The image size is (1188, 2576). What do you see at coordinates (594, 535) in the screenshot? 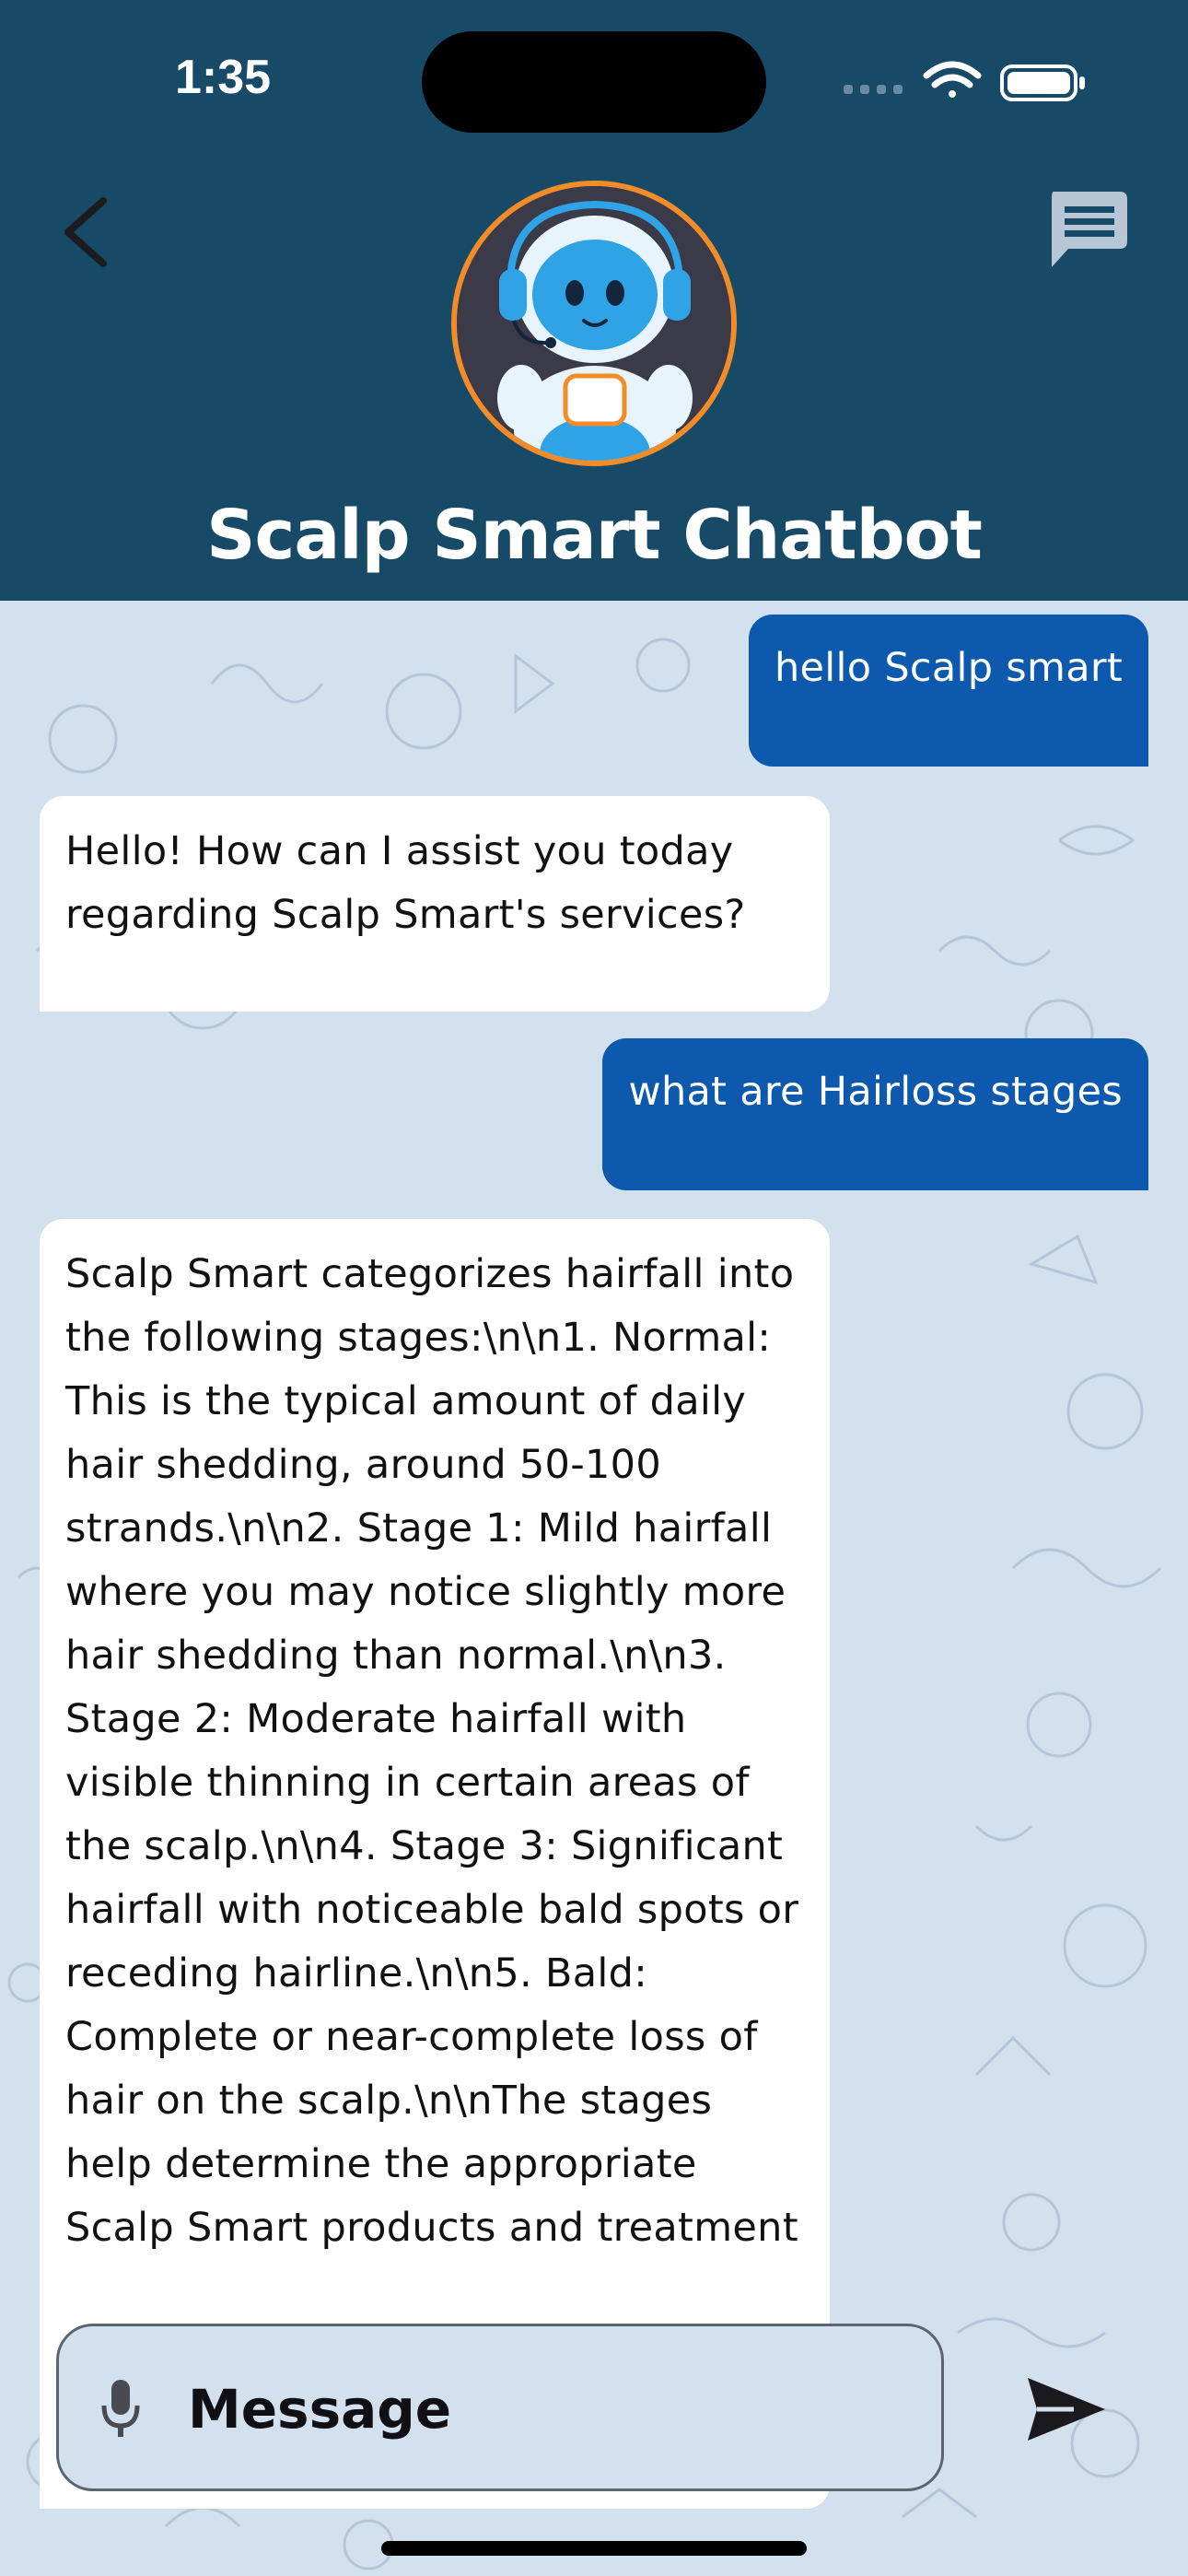
I see `page-title: Scalp Smart Chatbot` at bounding box center [594, 535].